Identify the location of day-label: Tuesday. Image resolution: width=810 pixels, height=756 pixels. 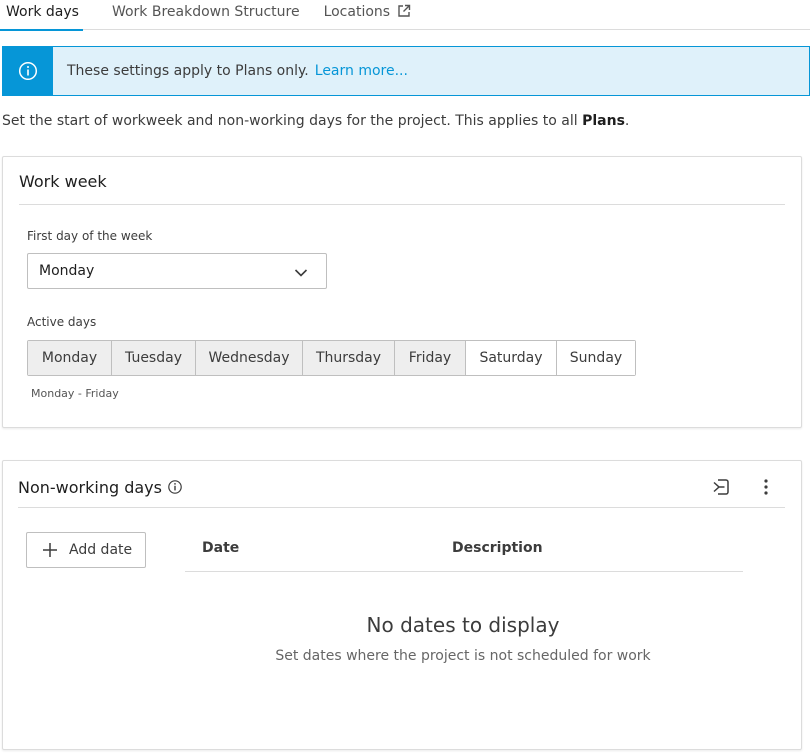
(153, 358).